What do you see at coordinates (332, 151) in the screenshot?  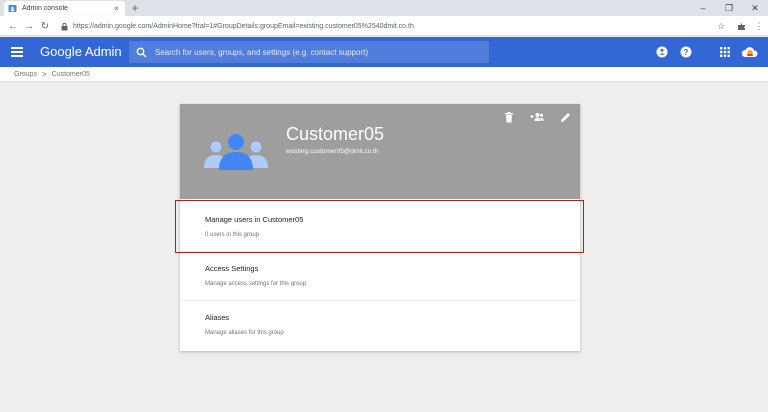 I see `group-email: existing.customer05@dmit.co.th` at bounding box center [332, 151].